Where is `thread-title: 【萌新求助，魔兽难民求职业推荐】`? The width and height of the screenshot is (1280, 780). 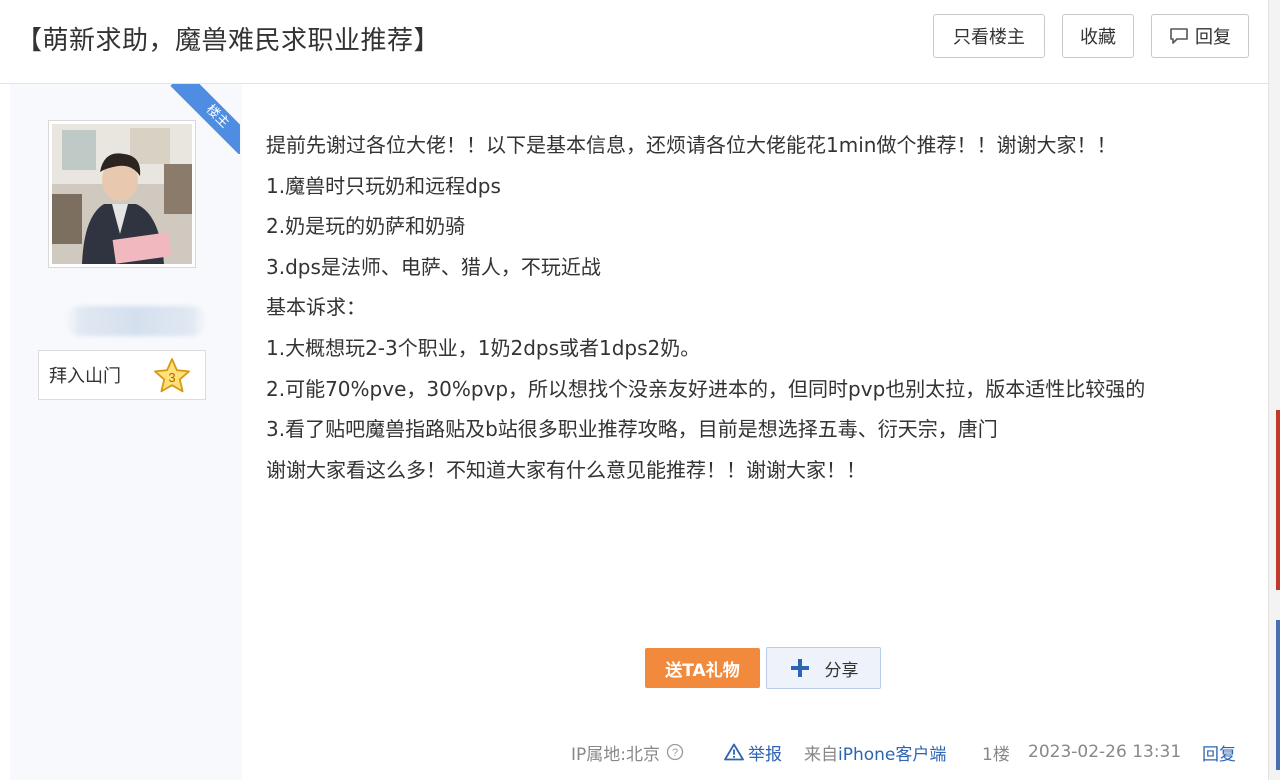
thread-title: 【萌新求助，魔兽难民求职业推荐】 is located at coordinates (228, 41).